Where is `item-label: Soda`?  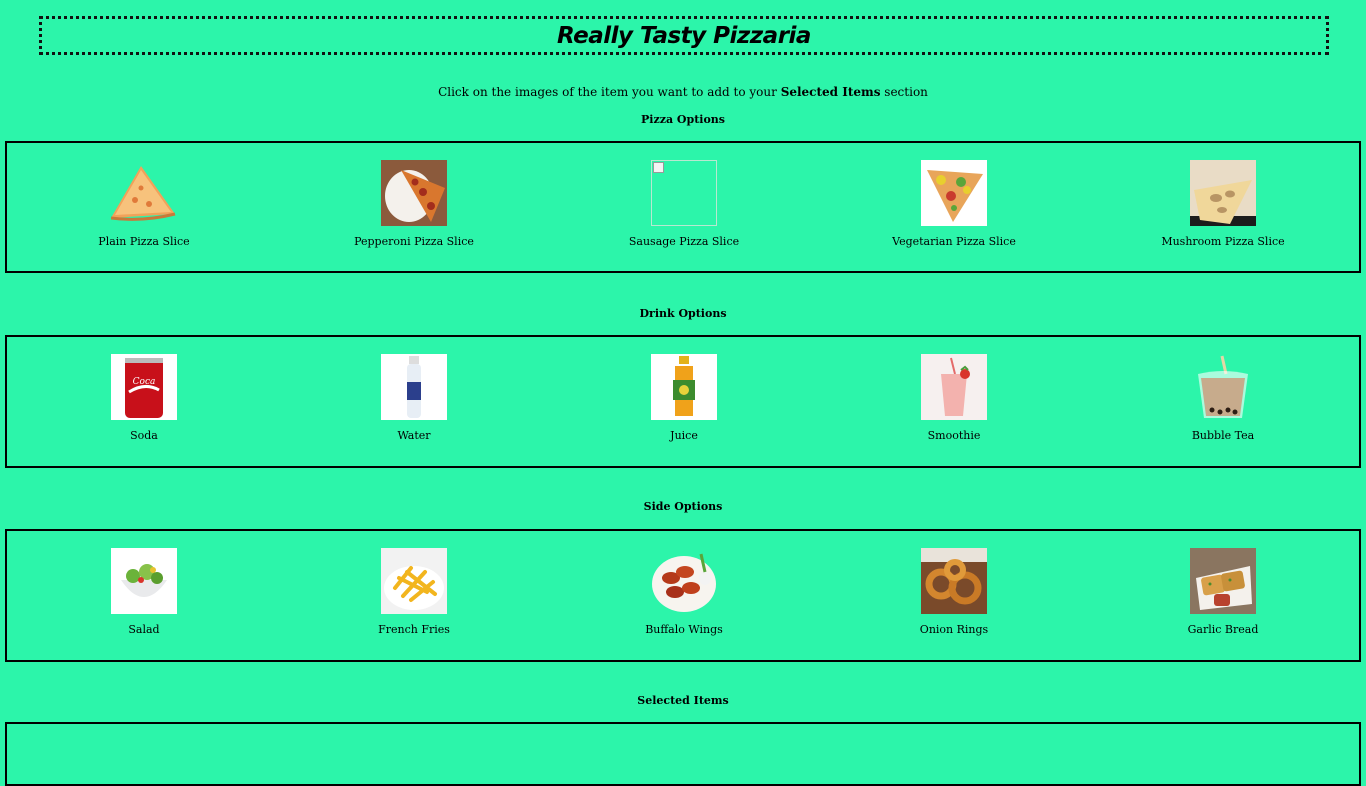 item-label: Soda is located at coordinates (144, 435).